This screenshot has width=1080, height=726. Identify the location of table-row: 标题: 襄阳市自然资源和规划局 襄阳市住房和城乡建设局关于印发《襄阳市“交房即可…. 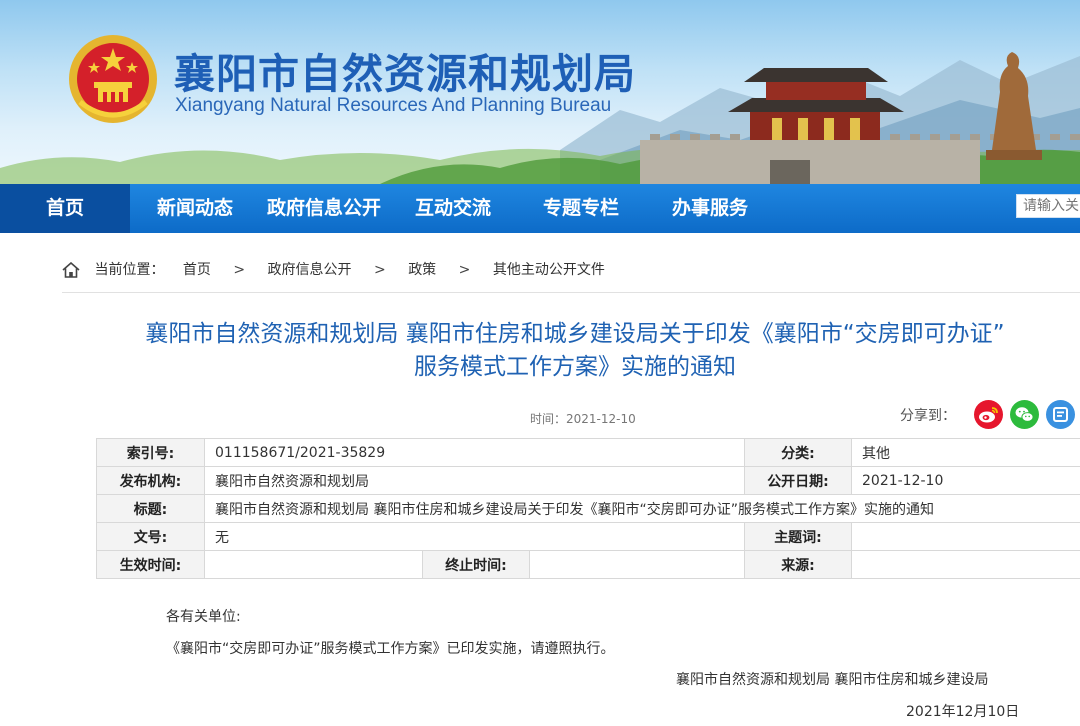
(588, 508).